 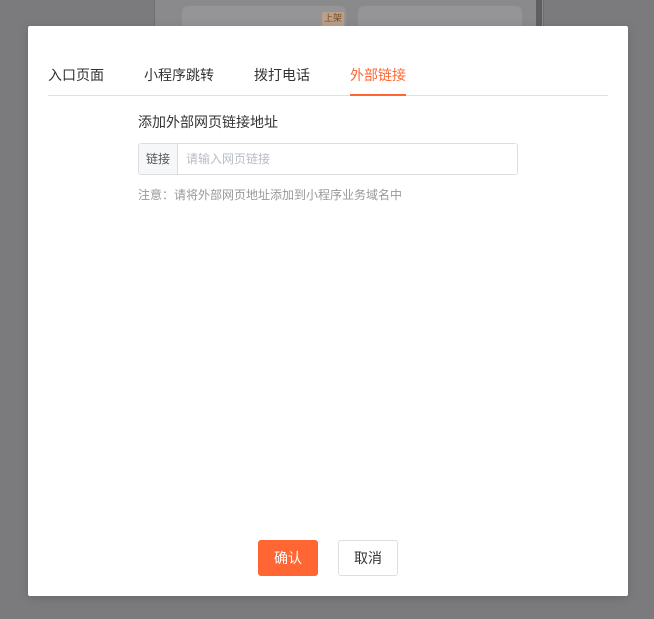 I want to click on link-input-group: 链接, so click(x=328, y=159).